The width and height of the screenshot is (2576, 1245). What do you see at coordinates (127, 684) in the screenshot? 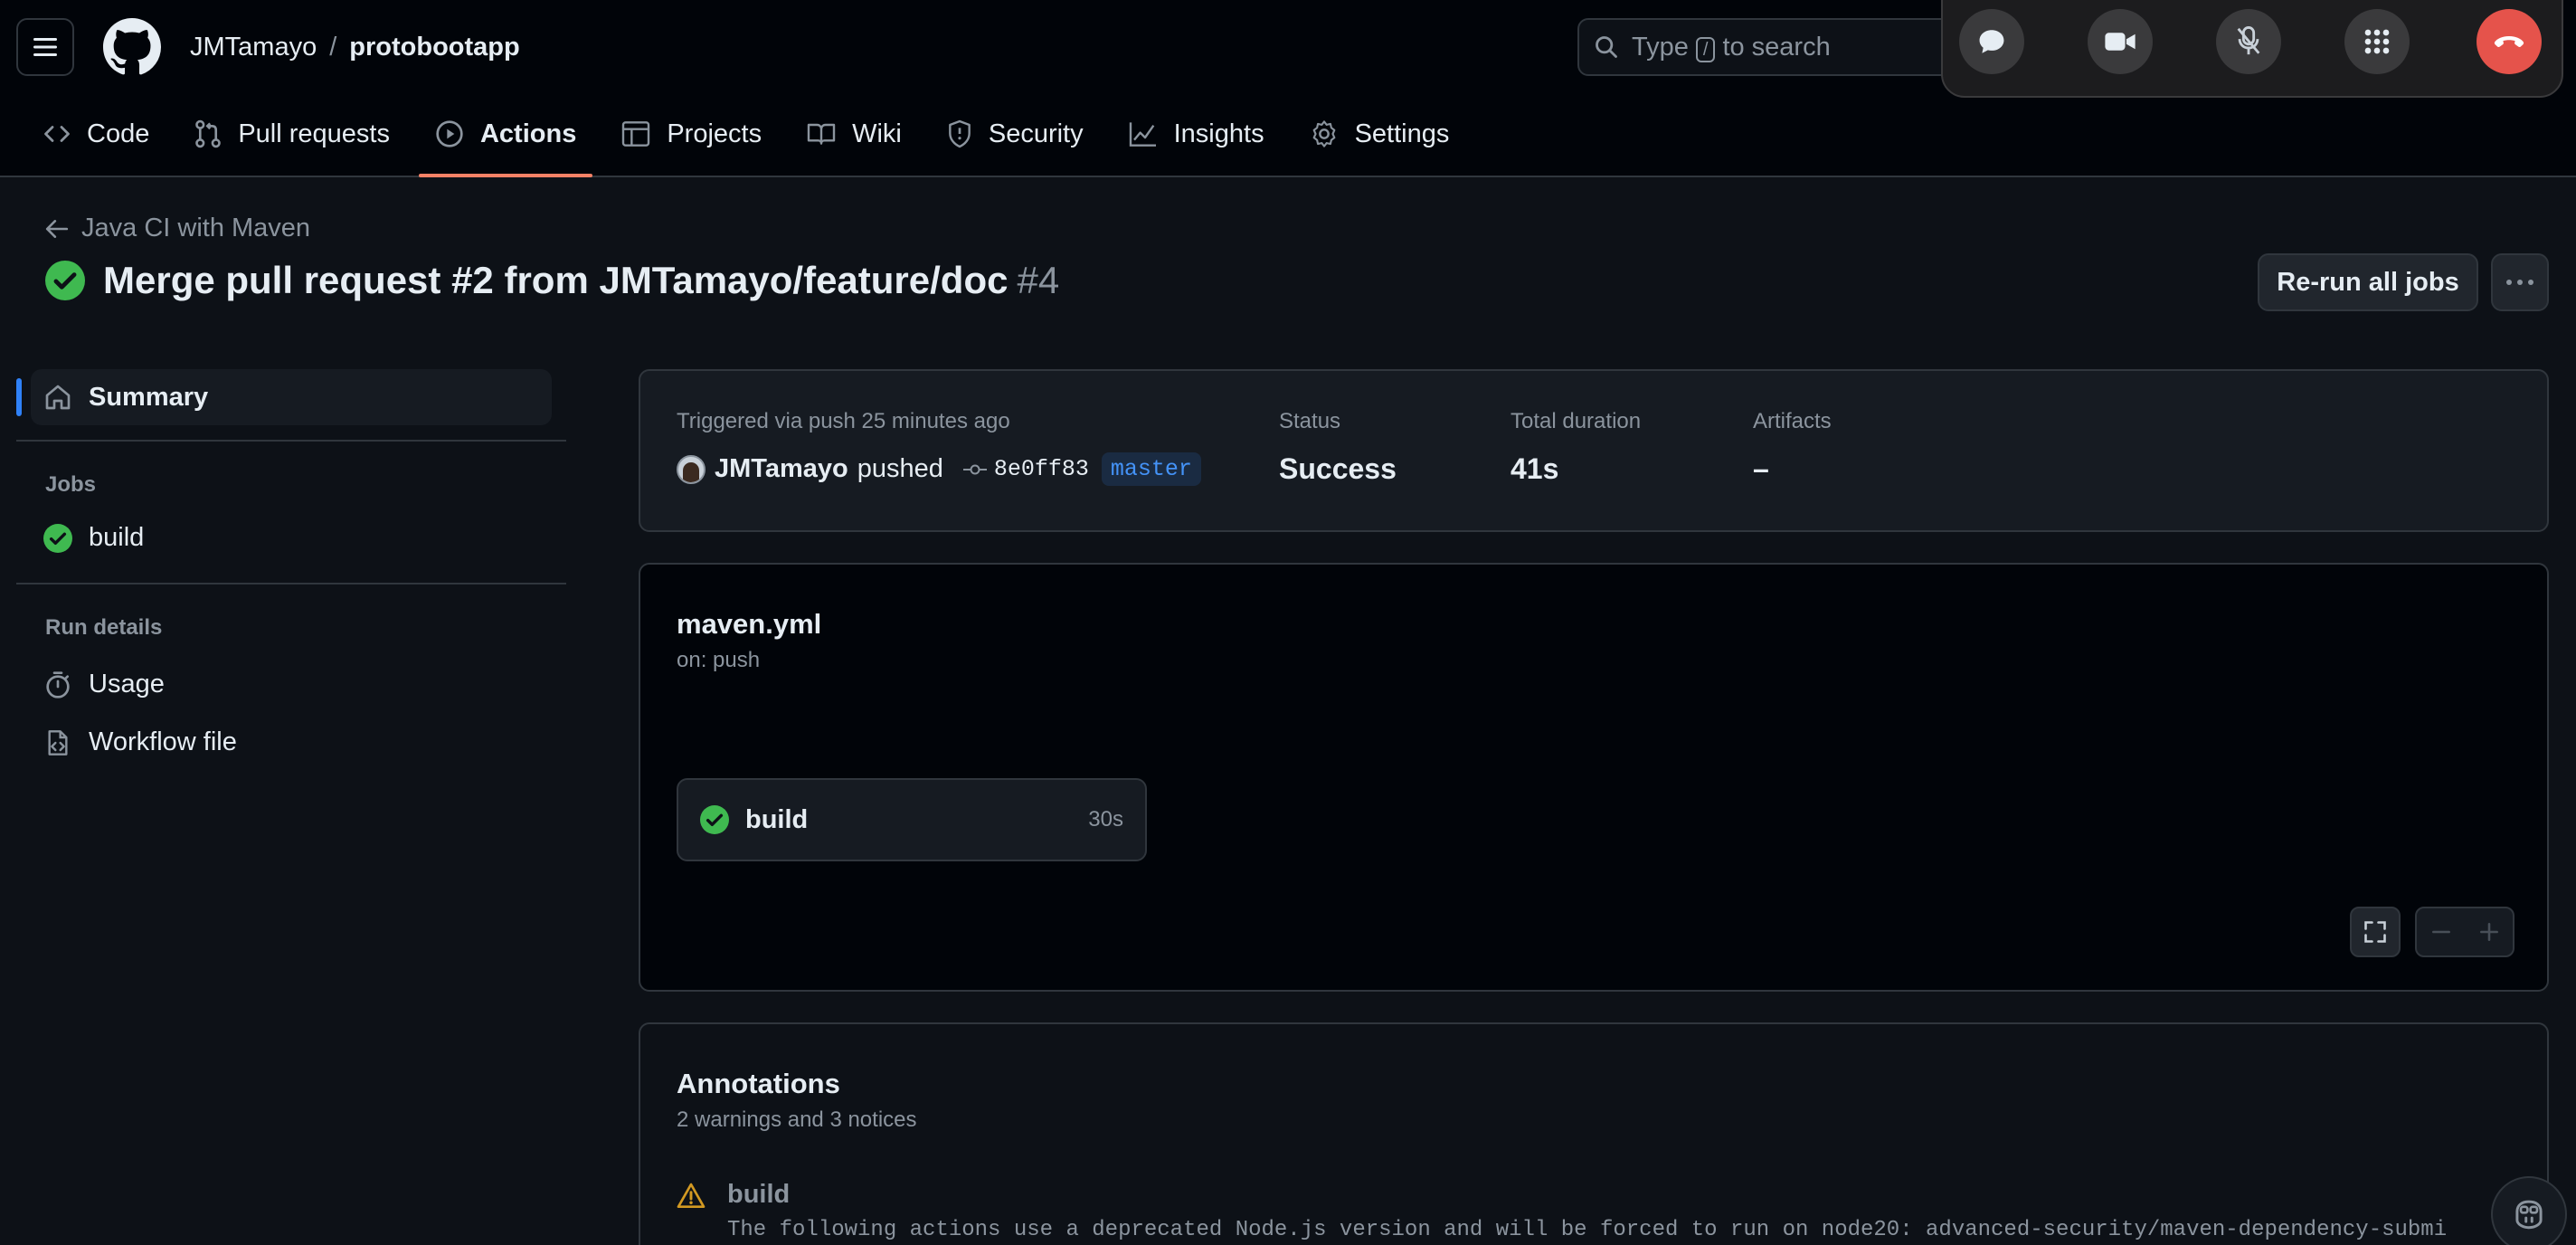
I see `sidebar-item-label: Usage` at bounding box center [127, 684].